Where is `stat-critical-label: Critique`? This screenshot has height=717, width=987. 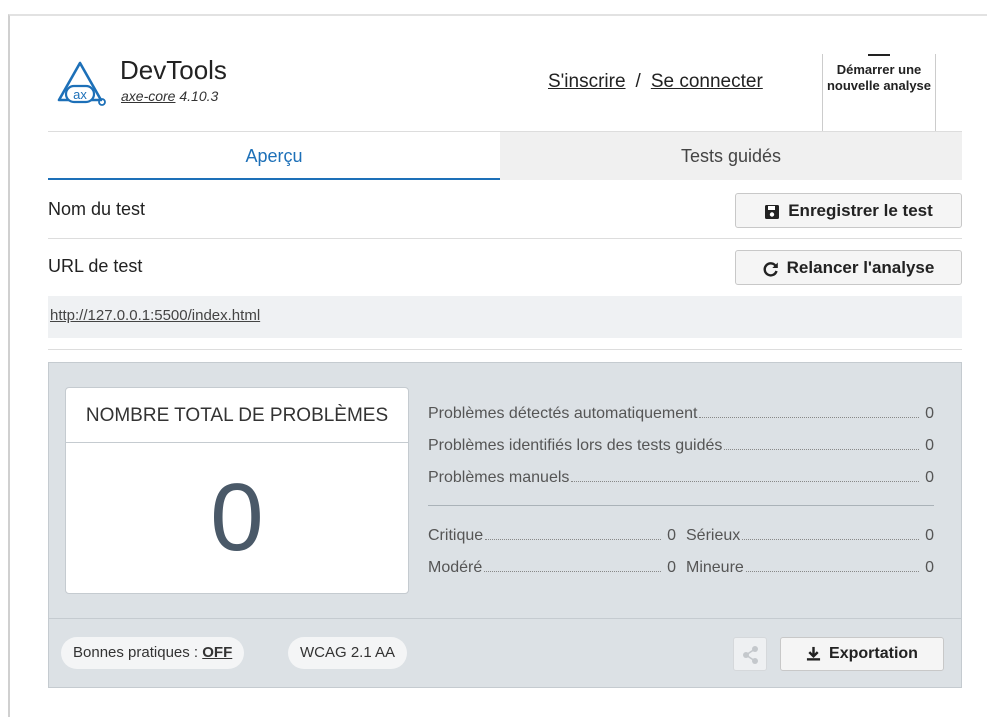 stat-critical-label: Critique is located at coordinates (456, 535).